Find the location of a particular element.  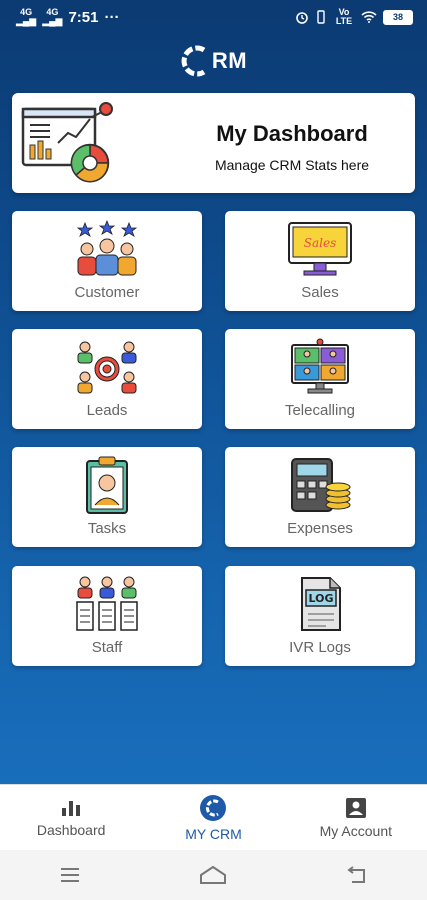

log-file-icon: LOG is located at coordinates (321, 604).